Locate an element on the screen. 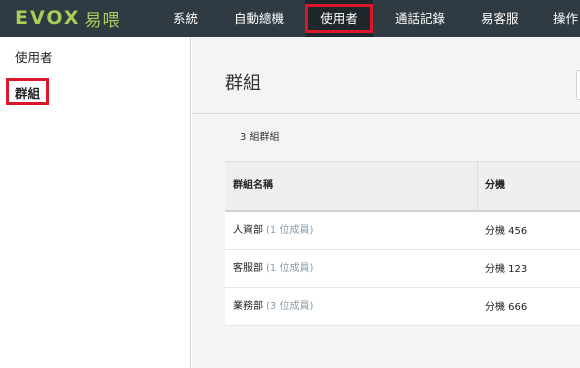 The image size is (580, 368). nav-item-system: 系統 is located at coordinates (185, 18).